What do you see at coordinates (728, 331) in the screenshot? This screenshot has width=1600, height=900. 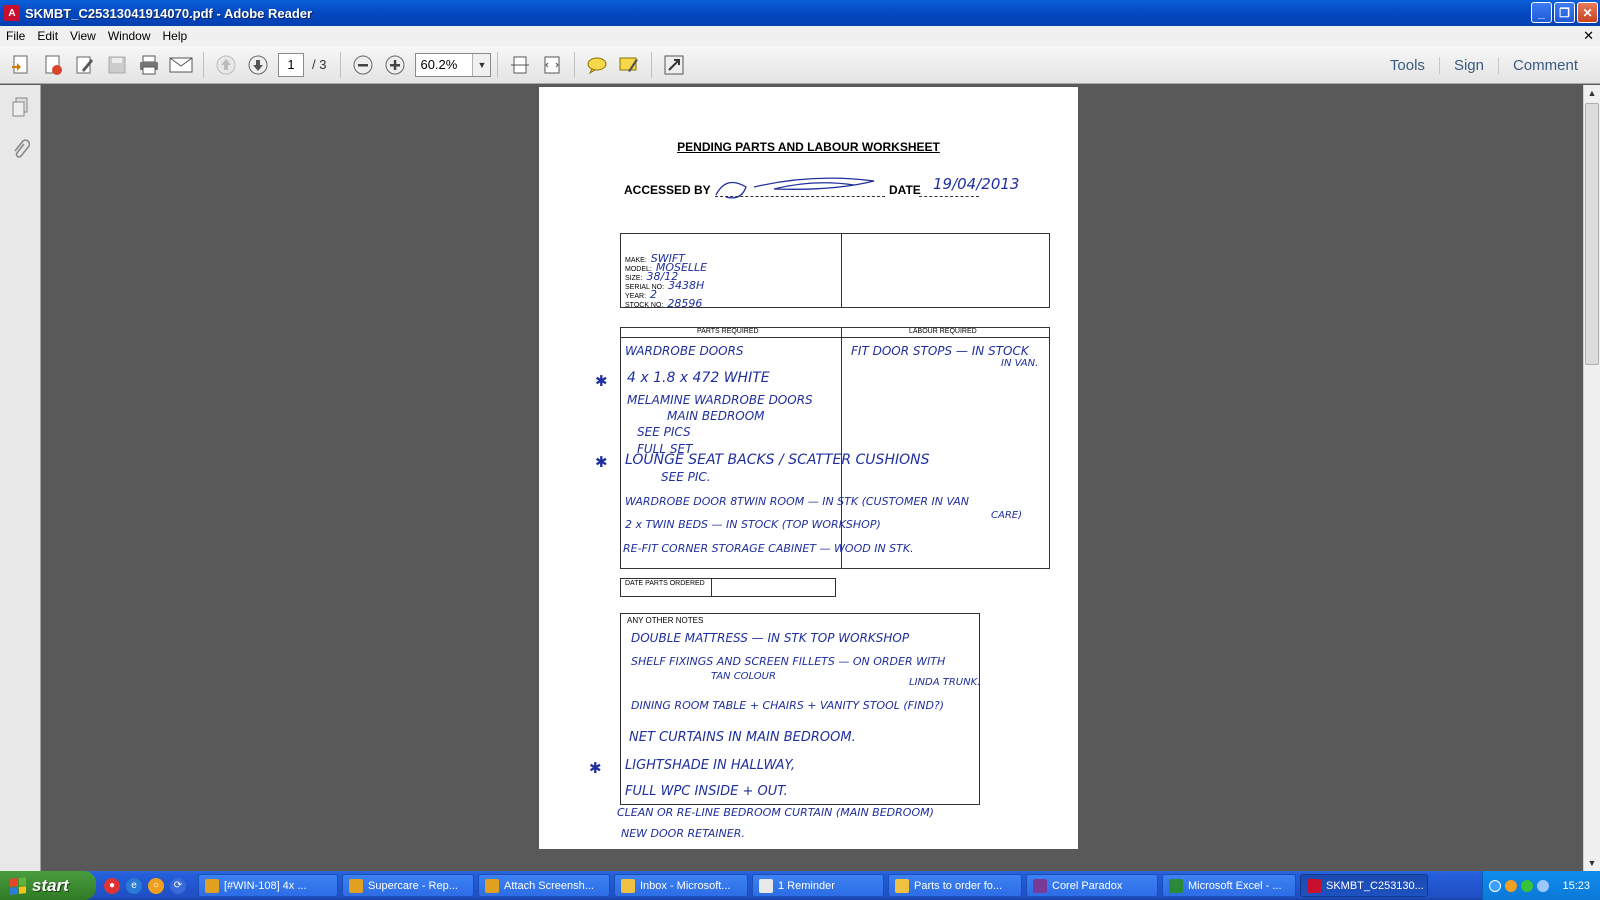 I see `parts-required-header: PARTS REQUIRED` at bounding box center [728, 331].